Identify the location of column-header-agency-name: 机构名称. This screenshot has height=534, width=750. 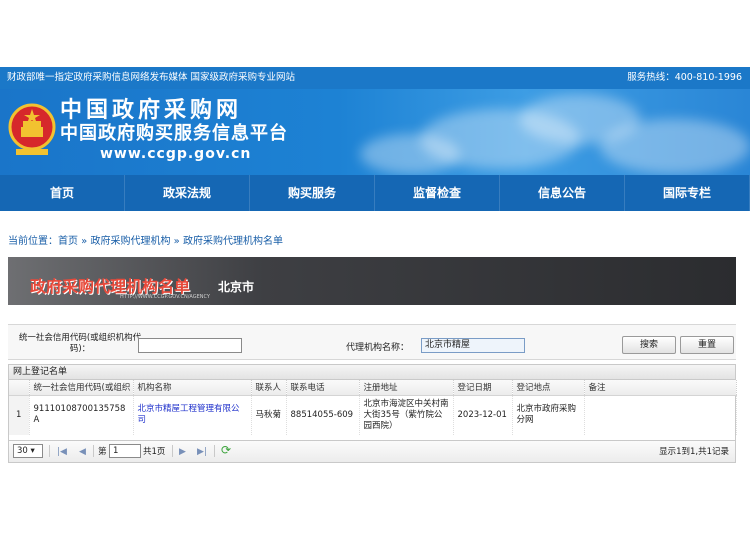
(192, 388).